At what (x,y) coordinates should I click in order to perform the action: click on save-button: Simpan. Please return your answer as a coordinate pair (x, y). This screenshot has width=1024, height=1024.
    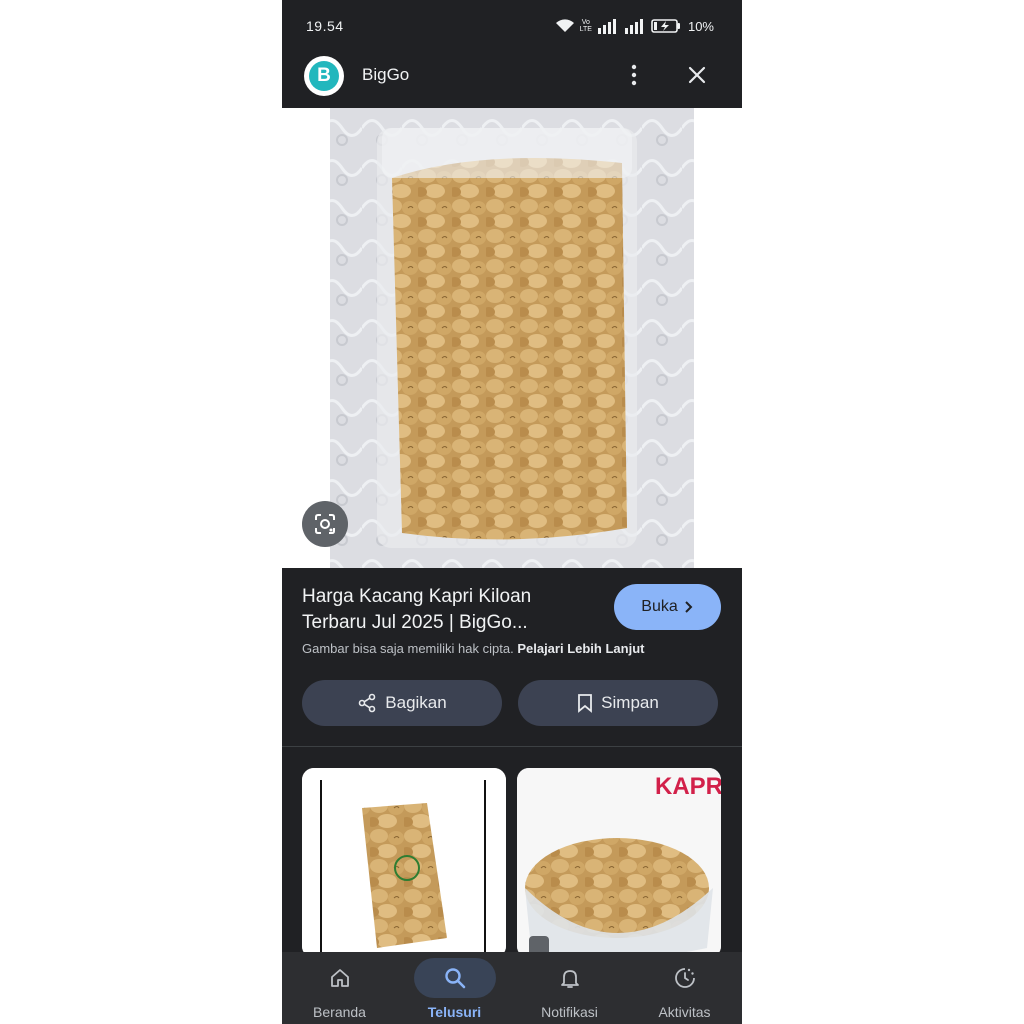
    Looking at the image, I should click on (618, 703).